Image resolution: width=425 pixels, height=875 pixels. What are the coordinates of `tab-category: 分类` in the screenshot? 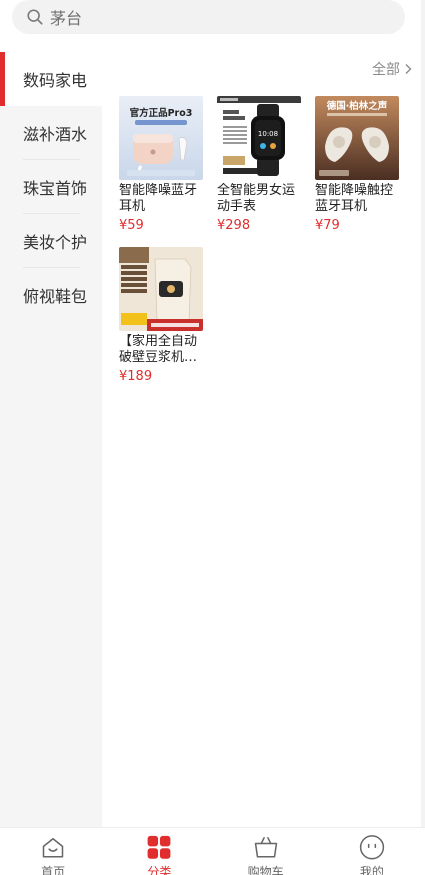 It's located at (159, 851).